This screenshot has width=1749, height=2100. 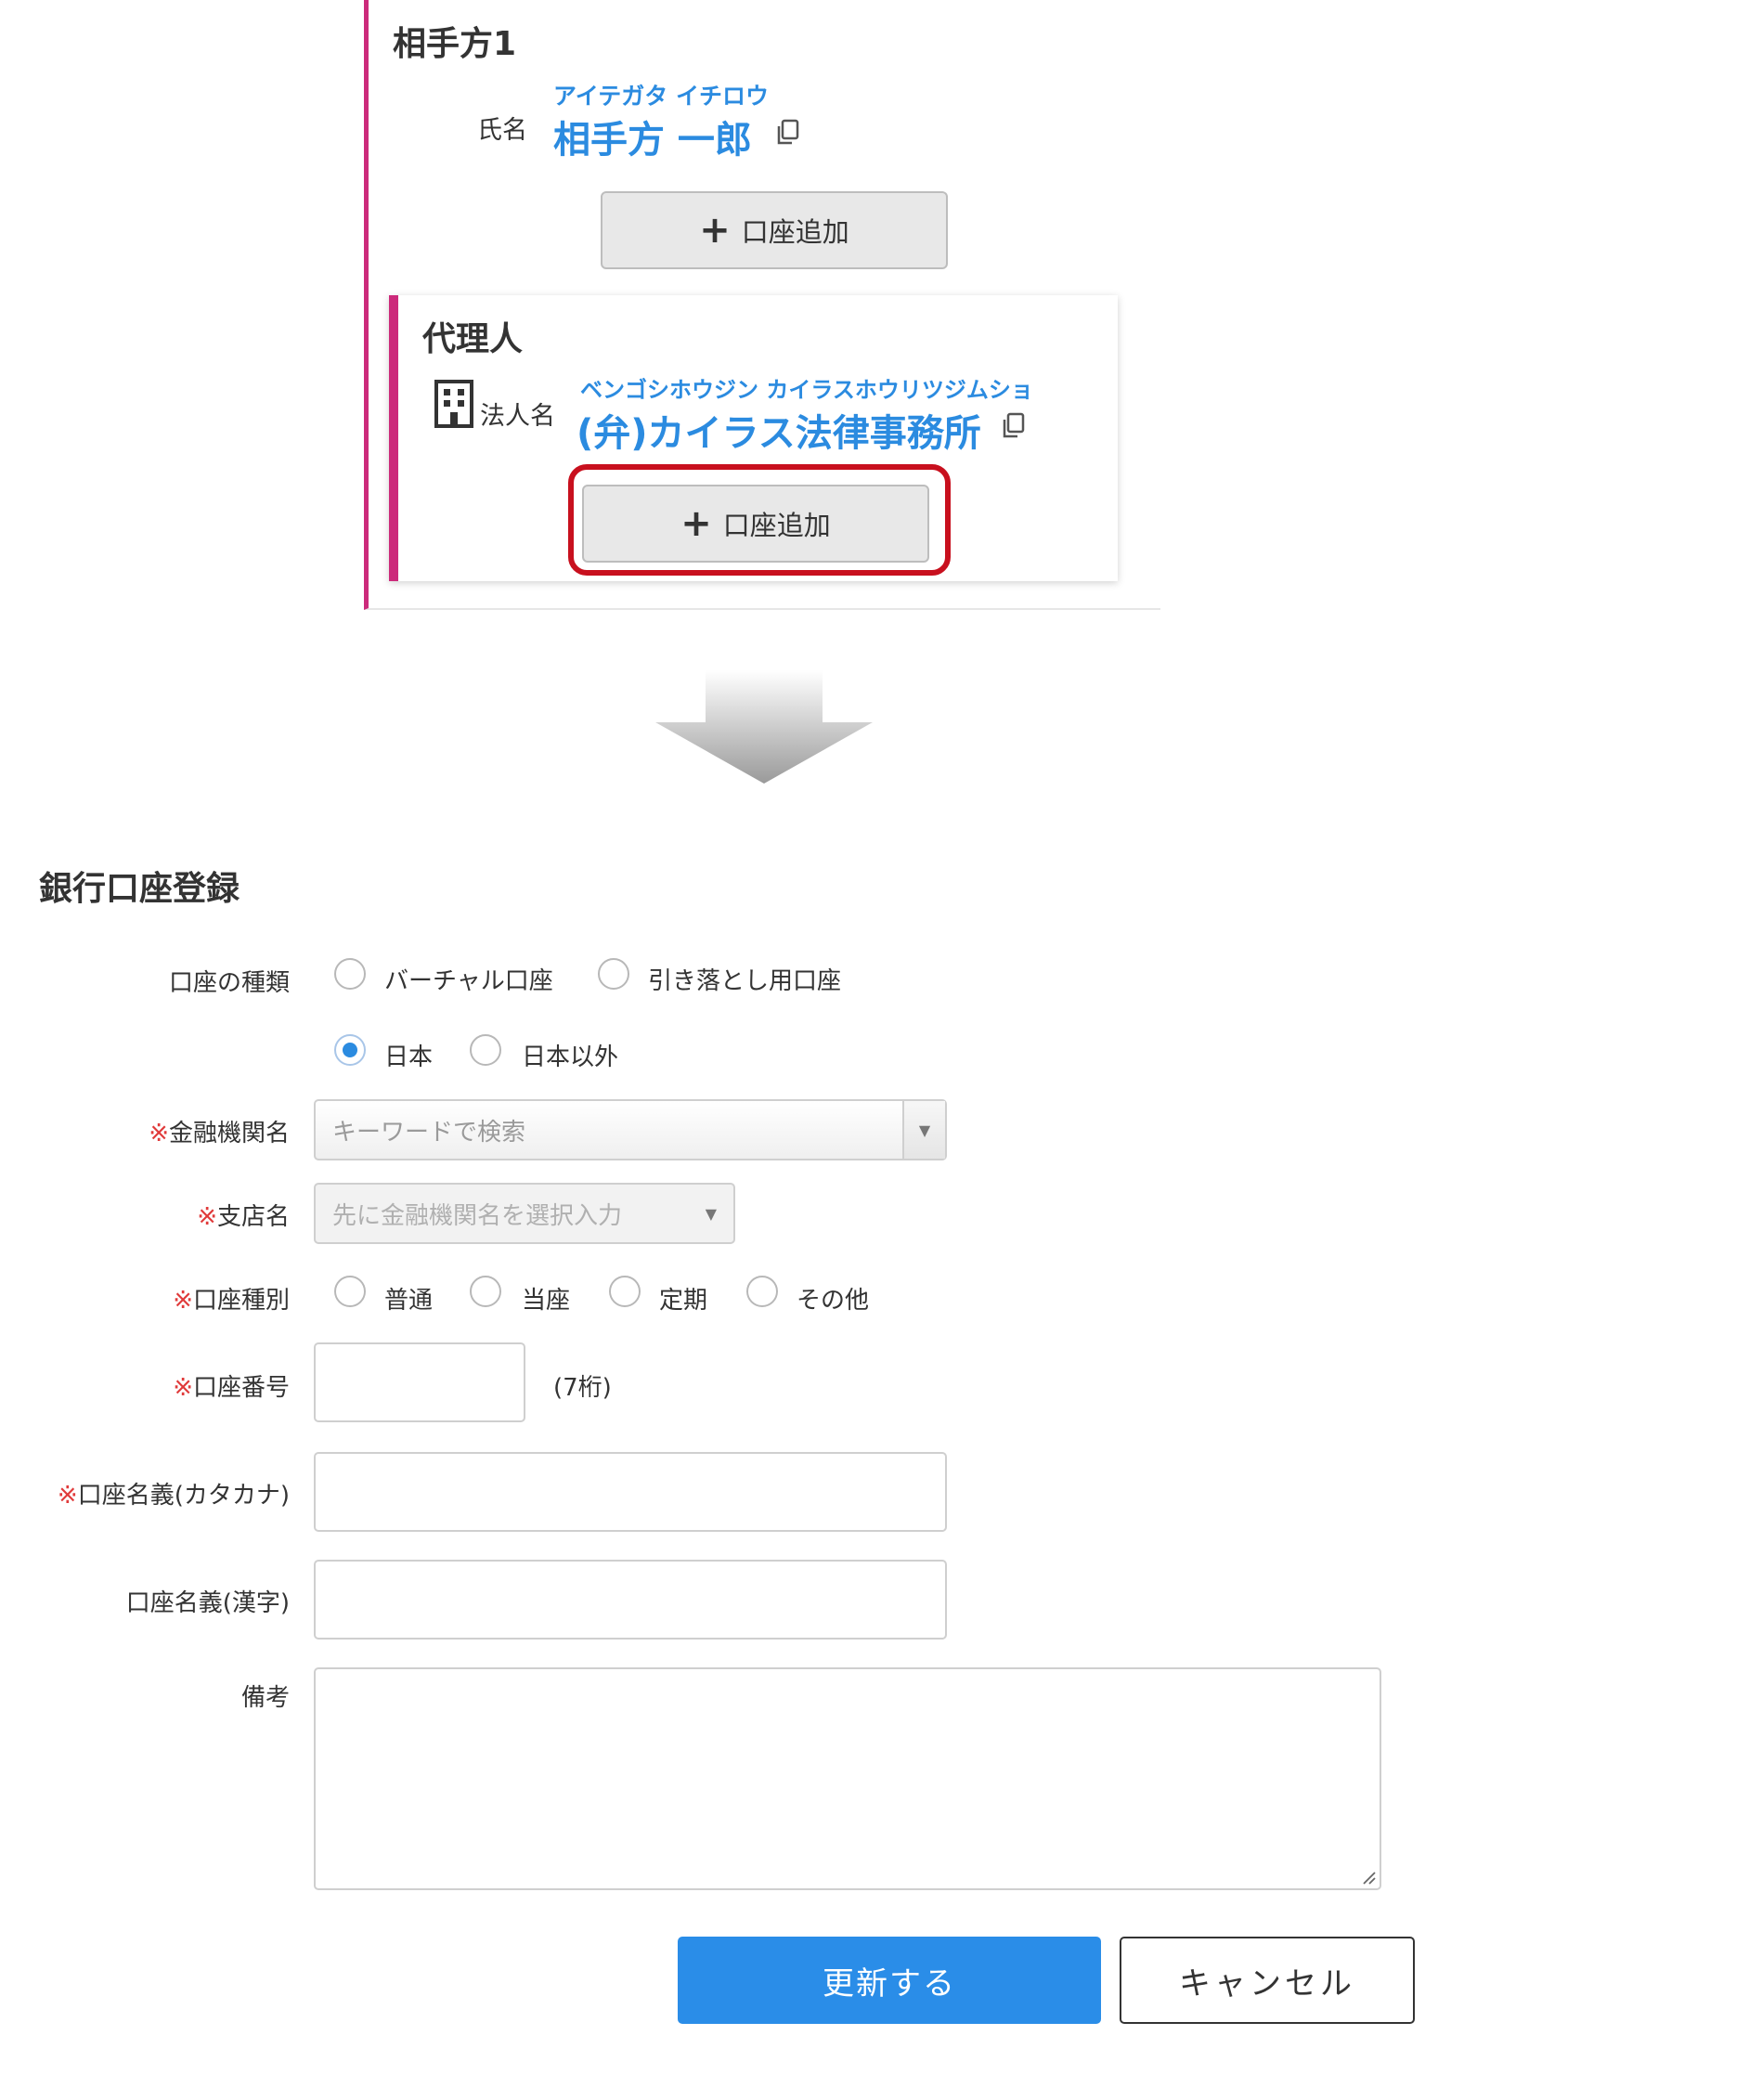 I want to click on radio-japan, so click(x=350, y=1050).